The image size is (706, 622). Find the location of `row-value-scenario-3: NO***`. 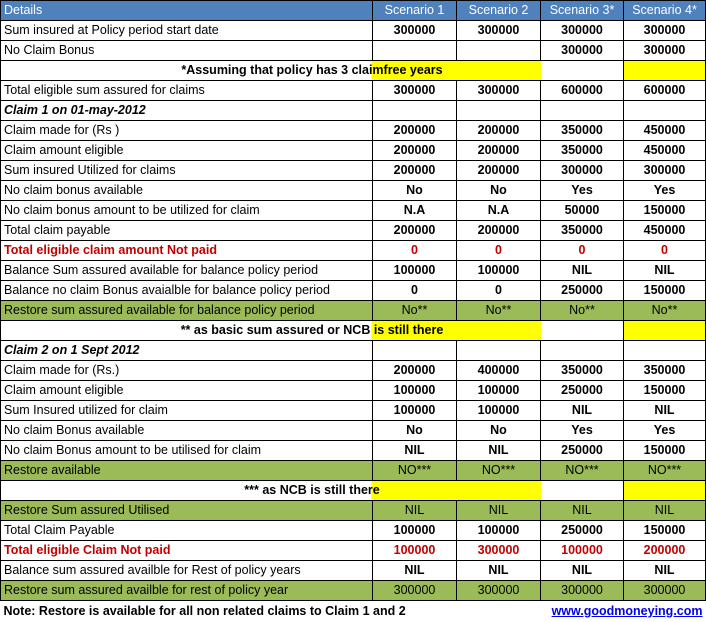

row-value-scenario-3: NO*** is located at coordinates (582, 470).